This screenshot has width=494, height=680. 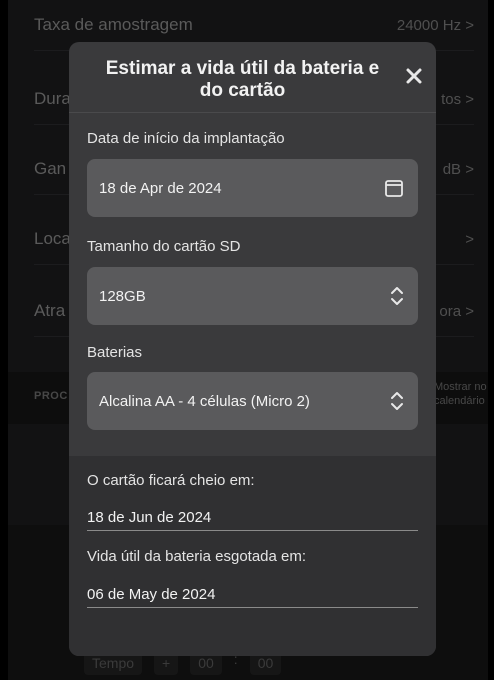 I want to click on start-date-field: 18 de Apr de 2024, so click(x=252, y=188).